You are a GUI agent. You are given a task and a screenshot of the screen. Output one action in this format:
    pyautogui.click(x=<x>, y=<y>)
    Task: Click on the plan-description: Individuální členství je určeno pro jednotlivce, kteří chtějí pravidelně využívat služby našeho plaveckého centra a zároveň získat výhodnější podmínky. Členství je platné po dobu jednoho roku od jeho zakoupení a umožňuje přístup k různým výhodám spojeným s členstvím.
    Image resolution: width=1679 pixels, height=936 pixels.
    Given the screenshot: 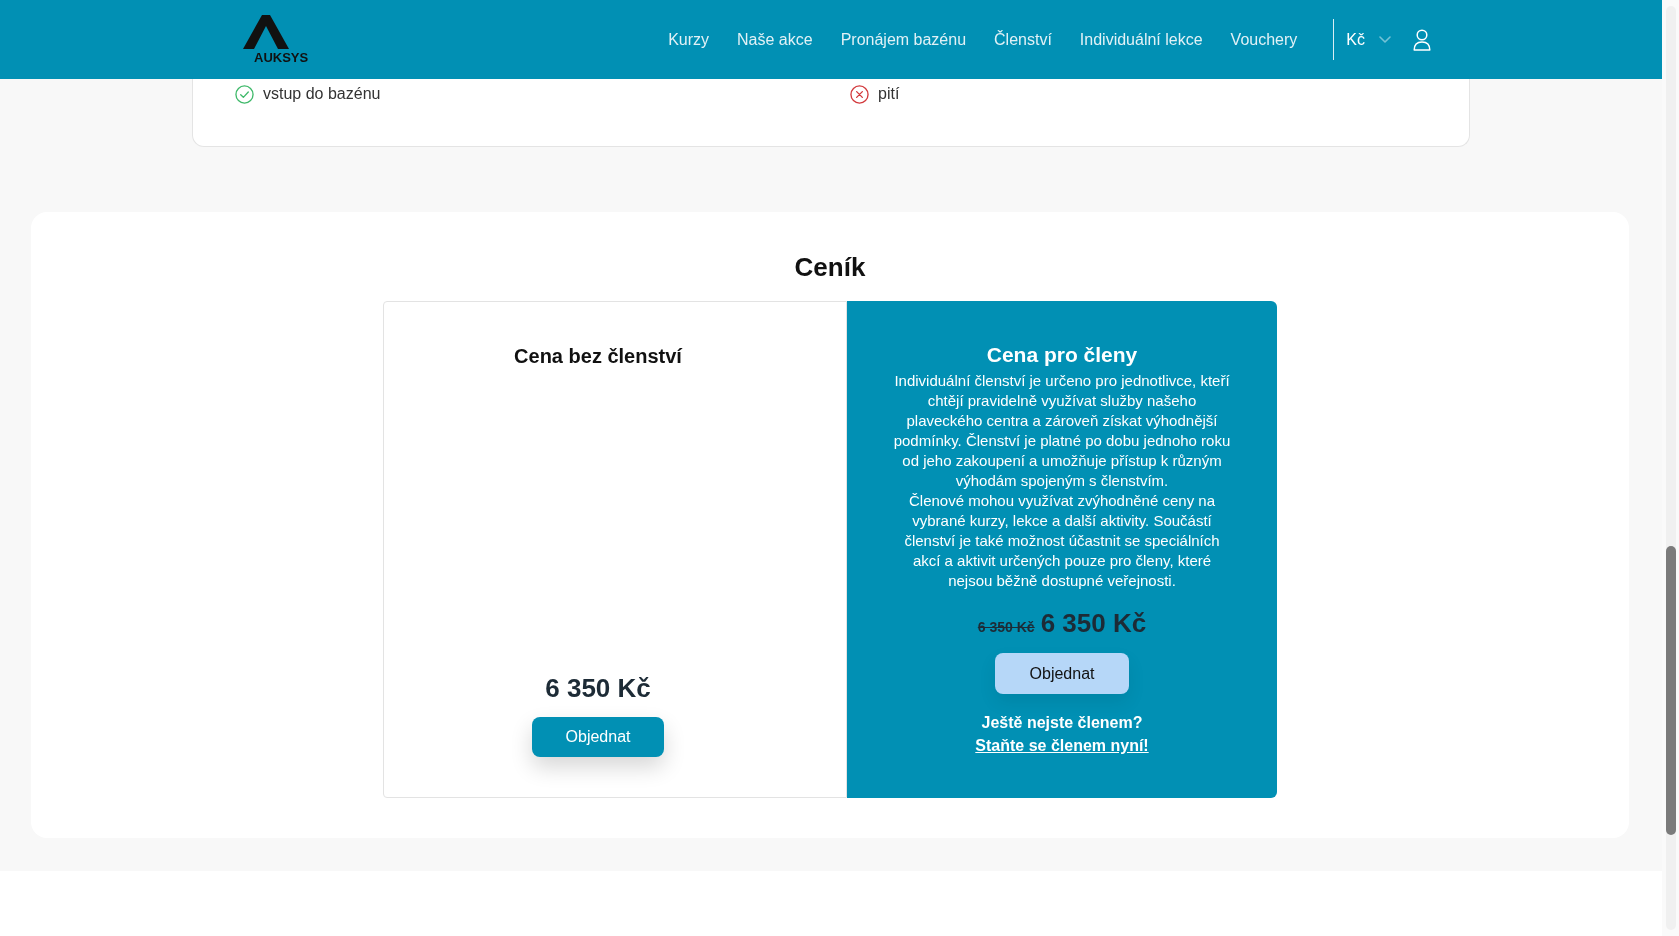 What is the action you would take?
    pyautogui.click(x=1062, y=431)
    